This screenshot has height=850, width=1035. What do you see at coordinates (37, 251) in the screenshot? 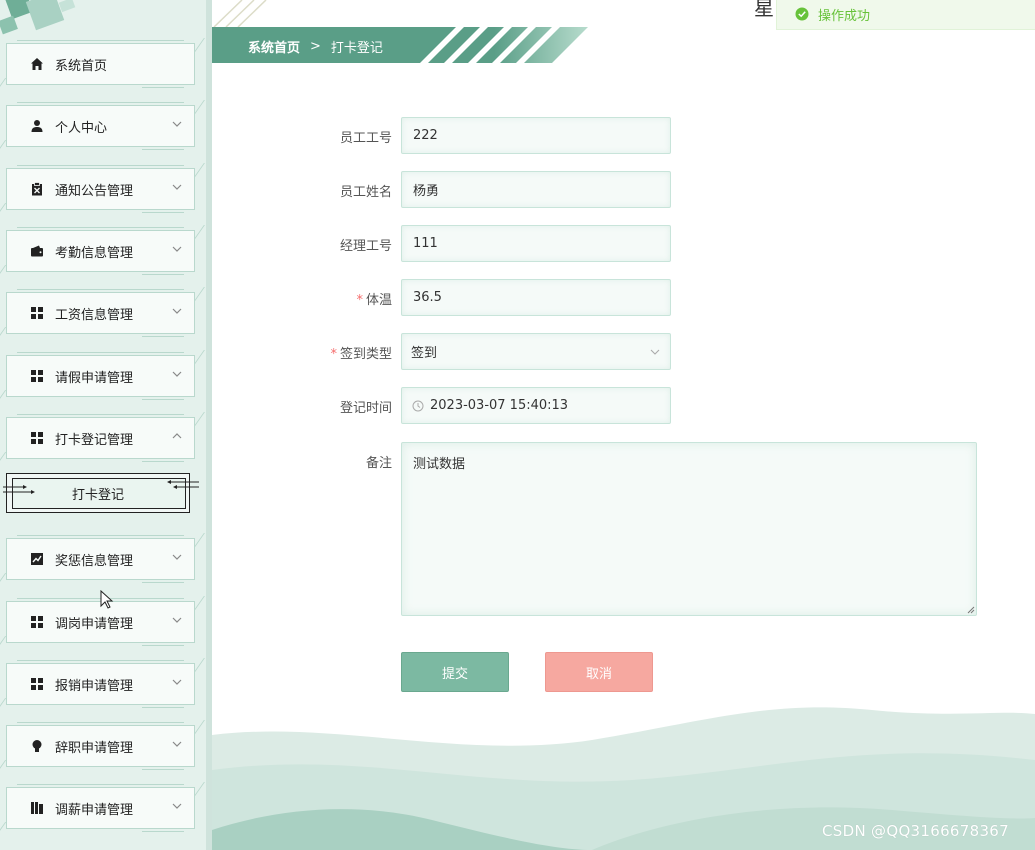
I see `wallet-icon` at bounding box center [37, 251].